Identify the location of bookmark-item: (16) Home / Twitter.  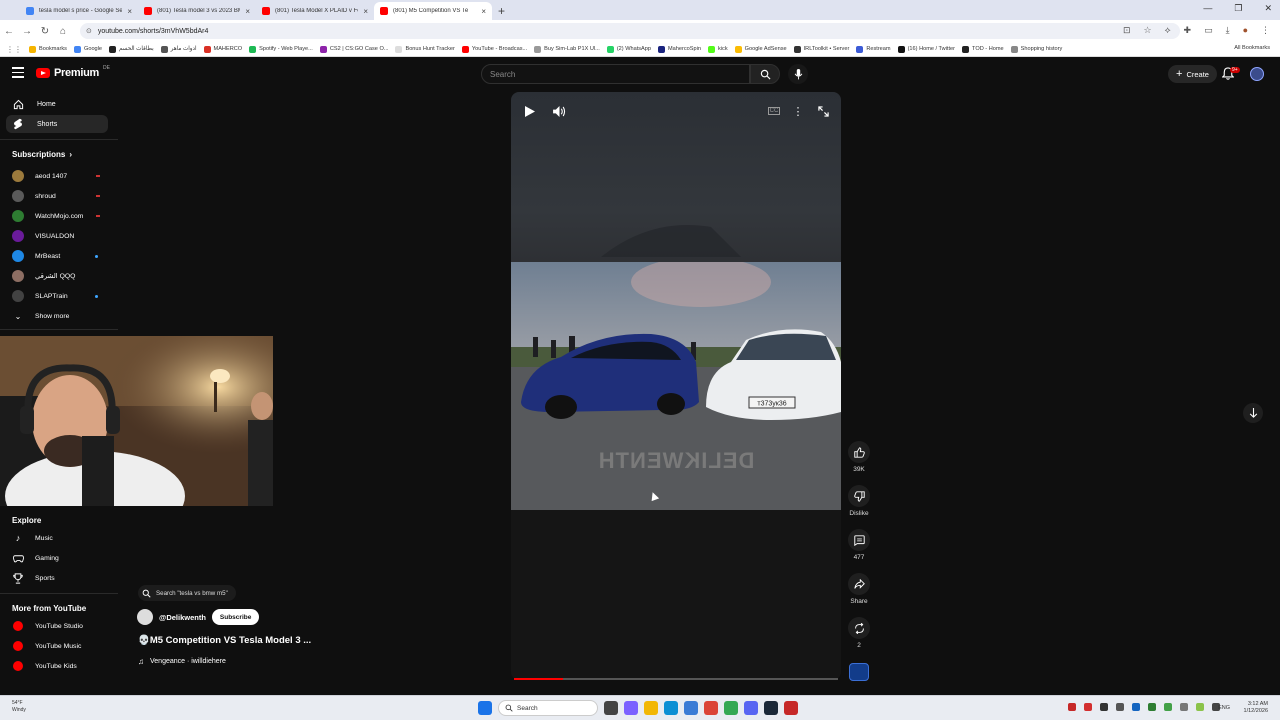
(926, 49).